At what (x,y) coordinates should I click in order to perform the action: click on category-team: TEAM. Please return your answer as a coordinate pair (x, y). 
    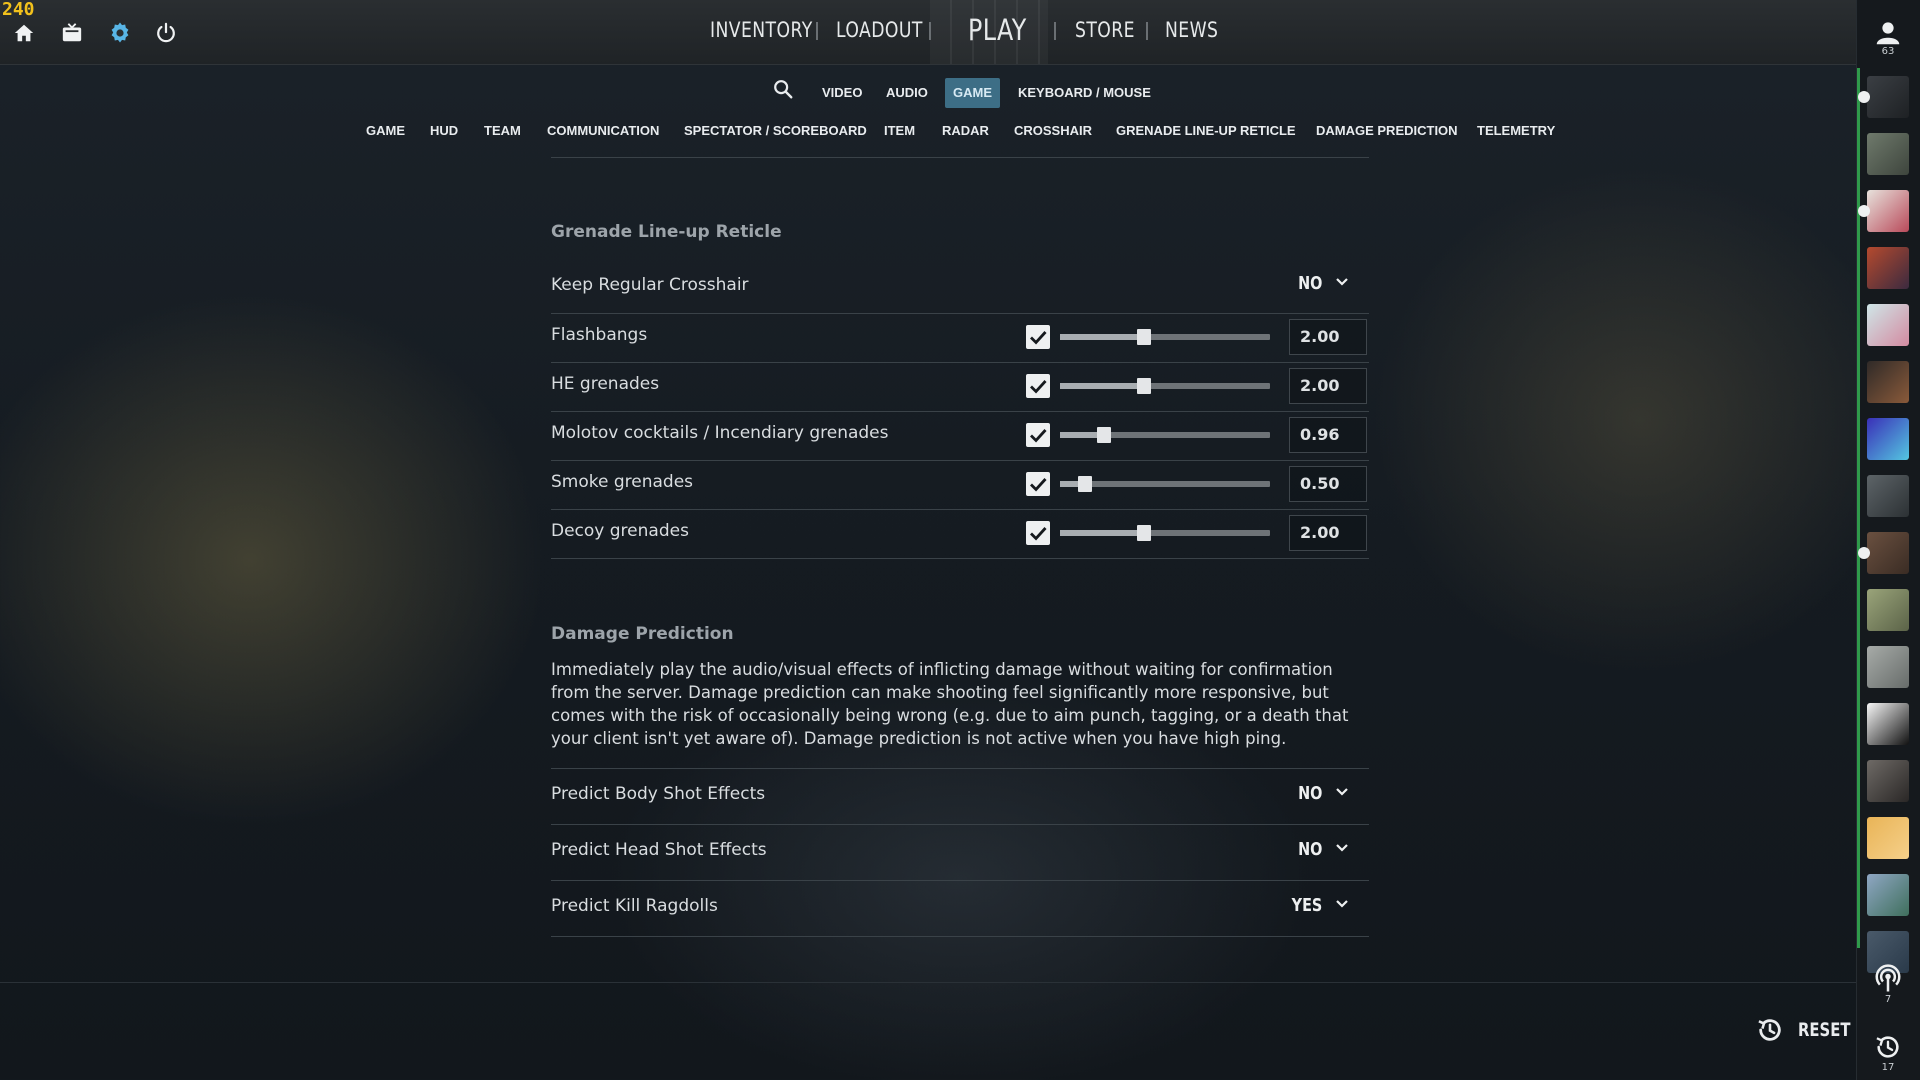
    Looking at the image, I should click on (502, 130).